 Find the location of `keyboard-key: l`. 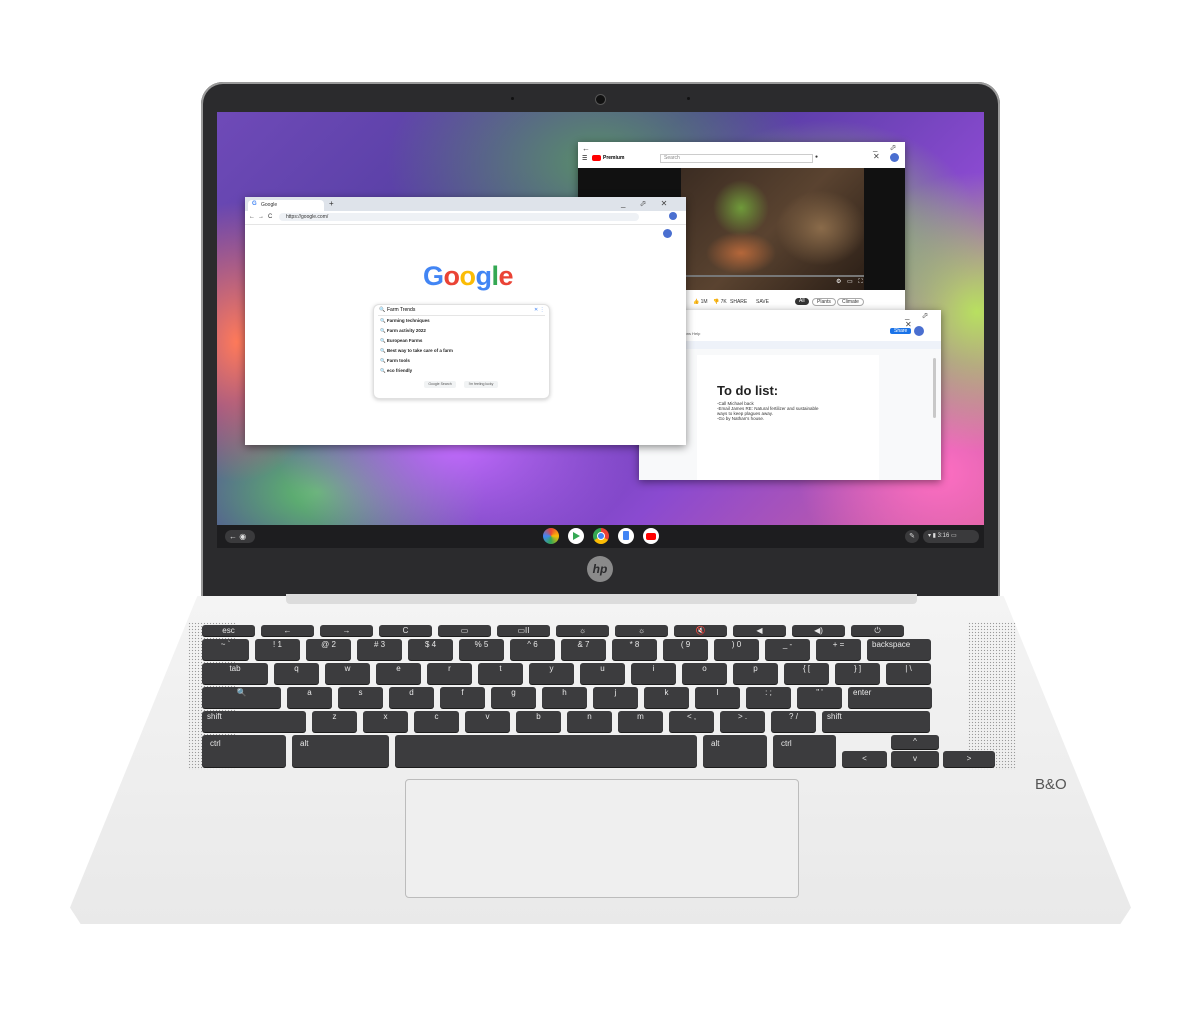

keyboard-key: l is located at coordinates (717, 697).